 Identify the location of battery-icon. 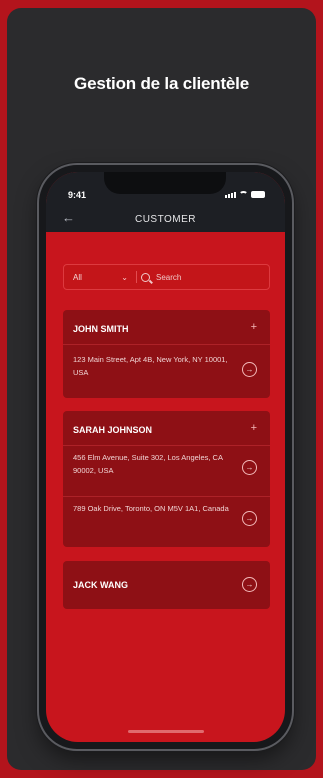
(258, 194).